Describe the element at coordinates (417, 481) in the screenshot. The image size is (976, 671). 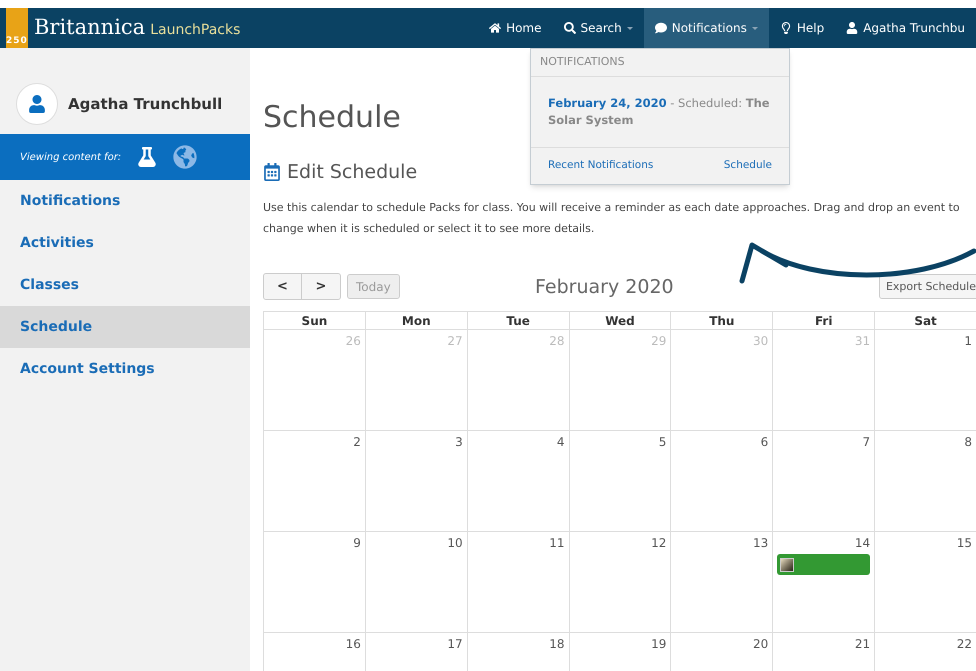
I see `day-cell: 3` at that location.